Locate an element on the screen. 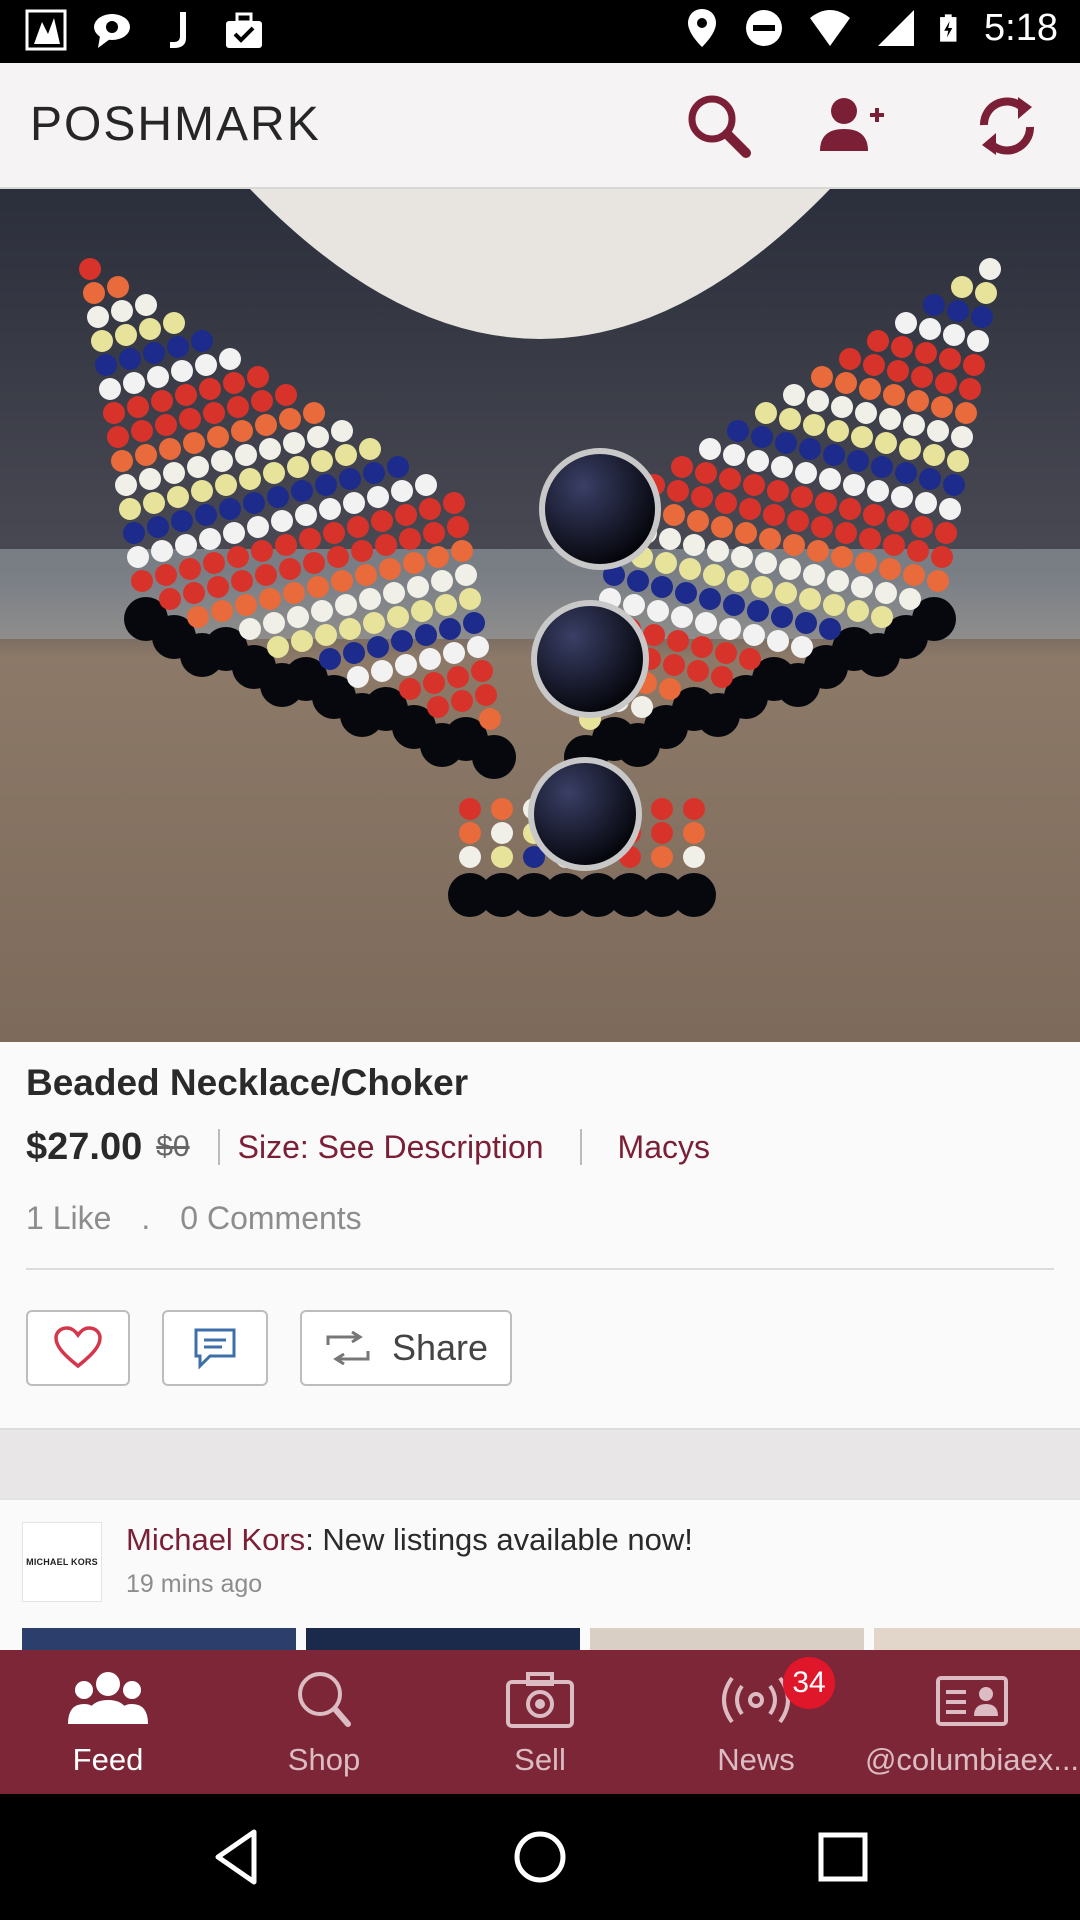 The width and height of the screenshot is (1080, 1920). drop-bead is located at coordinates (494, 757).